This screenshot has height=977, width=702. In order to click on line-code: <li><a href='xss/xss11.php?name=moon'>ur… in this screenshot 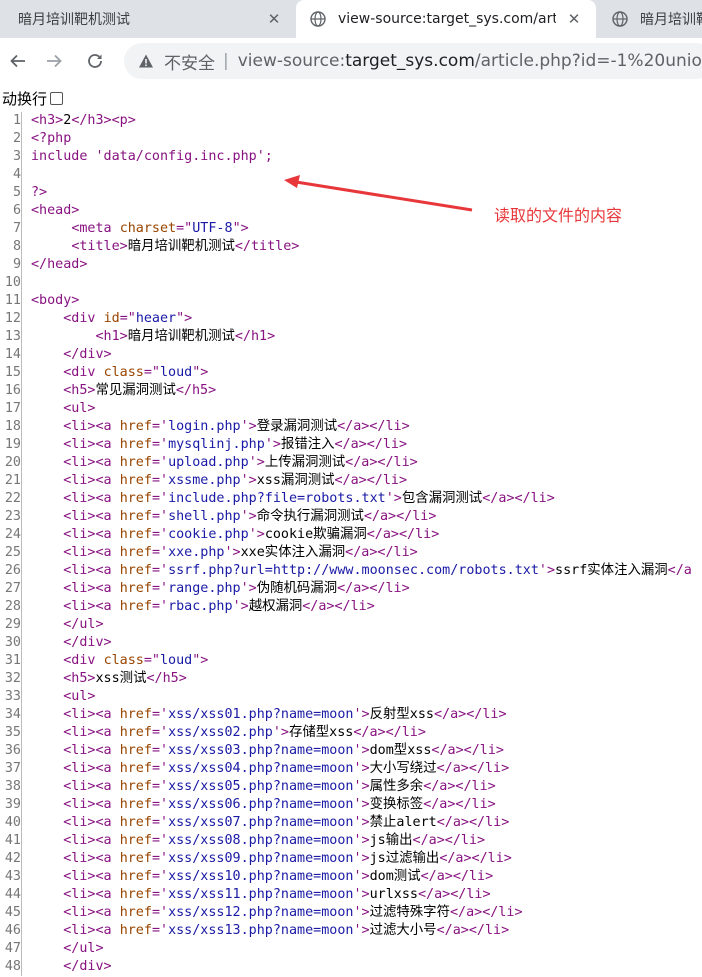, I will do `click(260, 895)`.